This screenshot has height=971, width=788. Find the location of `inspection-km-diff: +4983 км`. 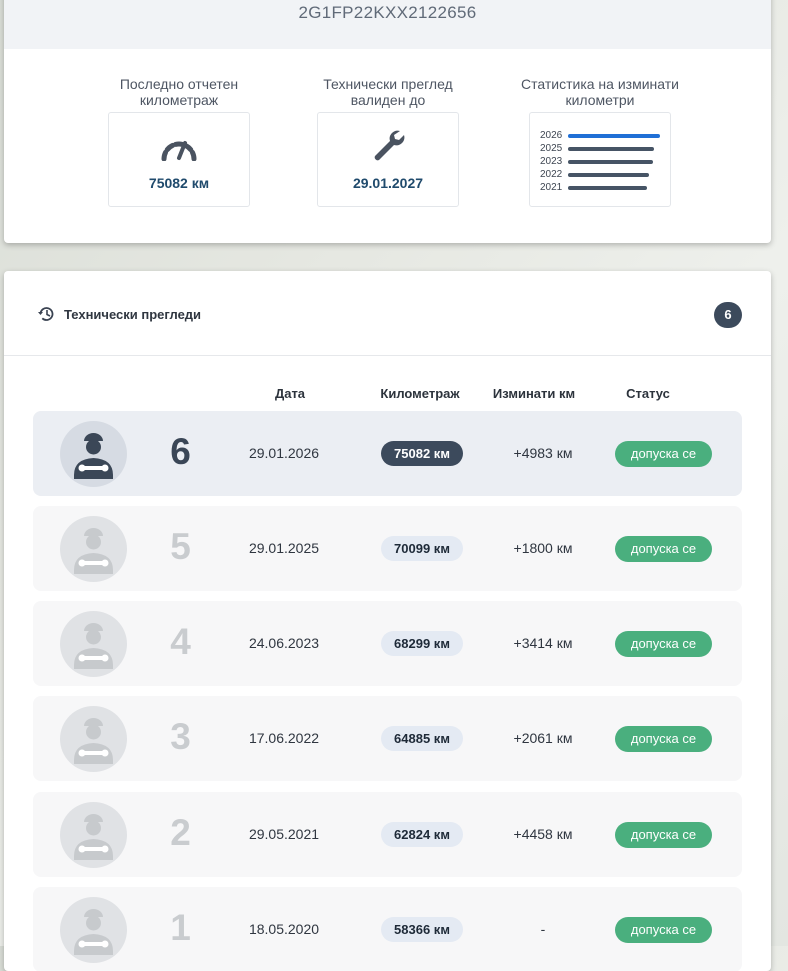

inspection-km-diff: +4983 км is located at coordinates (543, 453).